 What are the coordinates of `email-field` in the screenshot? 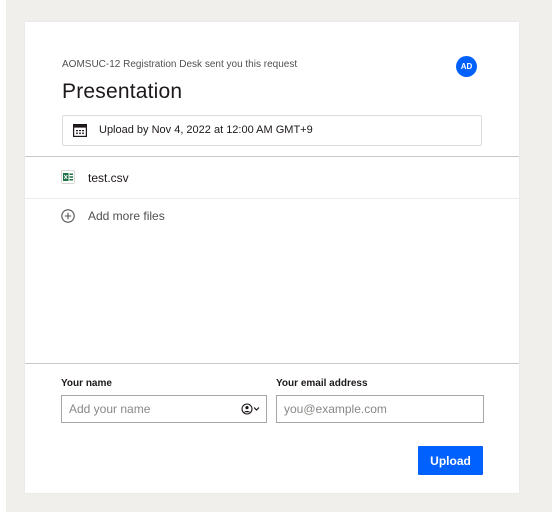 It's located at (380, 409).